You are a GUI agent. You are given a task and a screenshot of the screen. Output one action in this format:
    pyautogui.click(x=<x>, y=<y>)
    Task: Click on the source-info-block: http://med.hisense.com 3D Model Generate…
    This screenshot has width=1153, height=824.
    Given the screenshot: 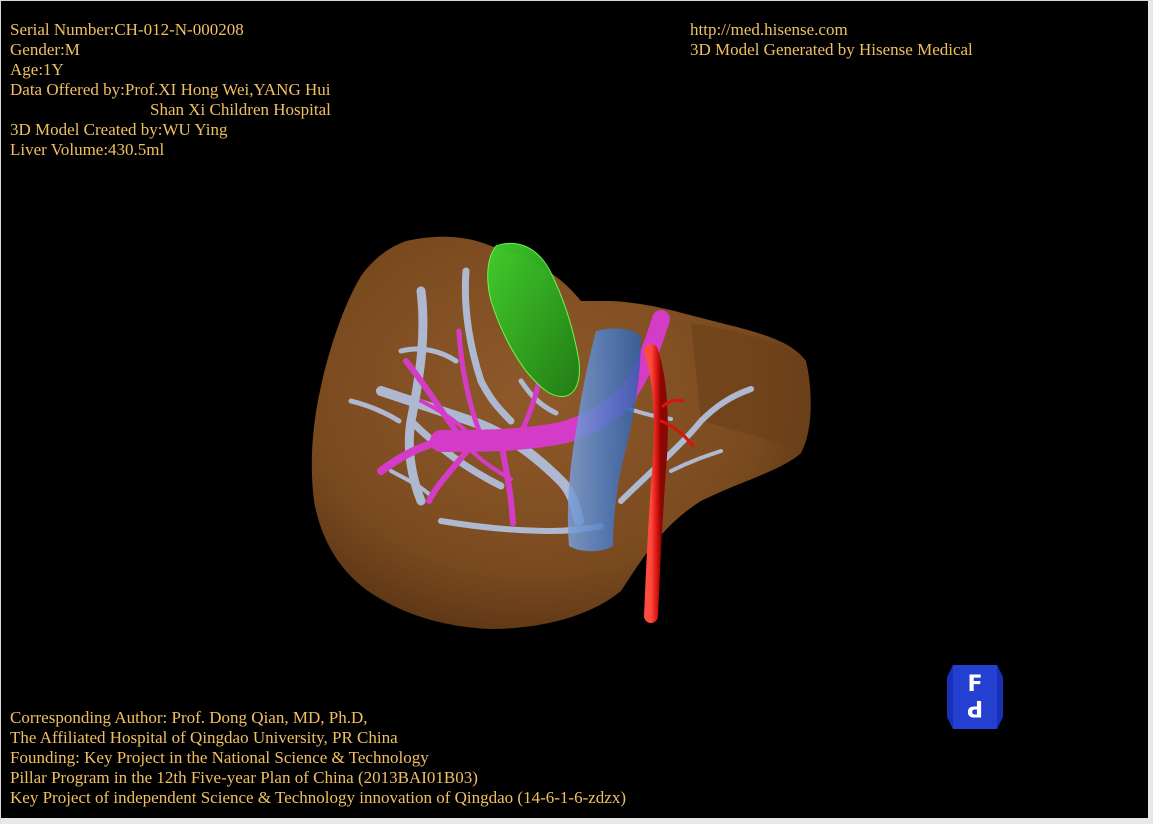 What is the action you would take?
    pyautogui.click(x=831, y=40)
    